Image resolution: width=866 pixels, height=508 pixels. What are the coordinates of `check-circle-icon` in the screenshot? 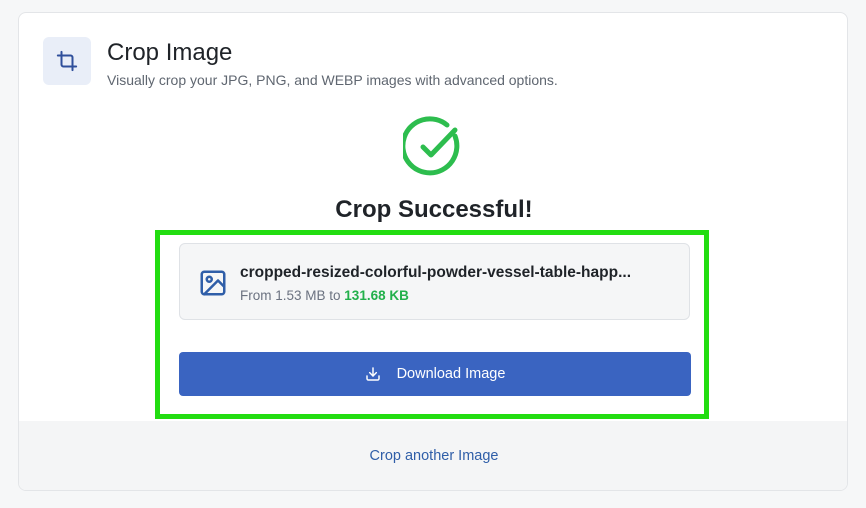 It's located at (432, 147).